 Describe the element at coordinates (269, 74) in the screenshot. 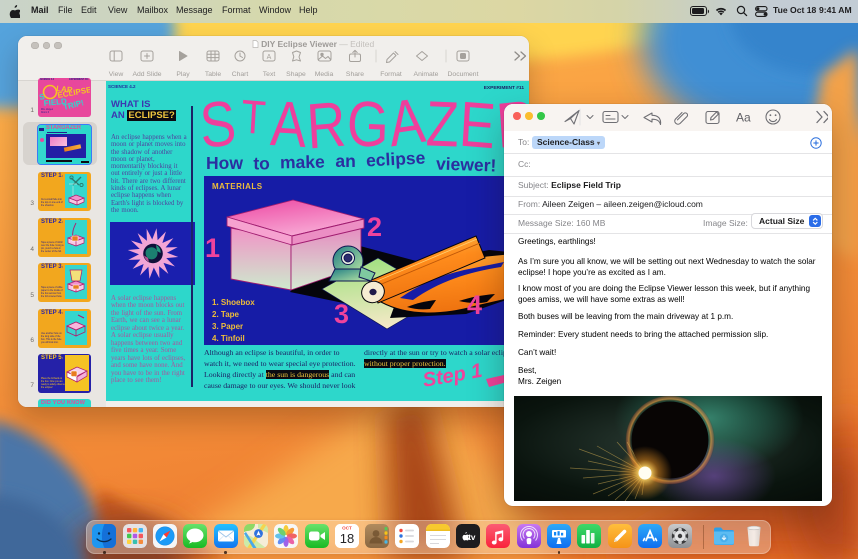

I see `svg-text: Text` at that location.